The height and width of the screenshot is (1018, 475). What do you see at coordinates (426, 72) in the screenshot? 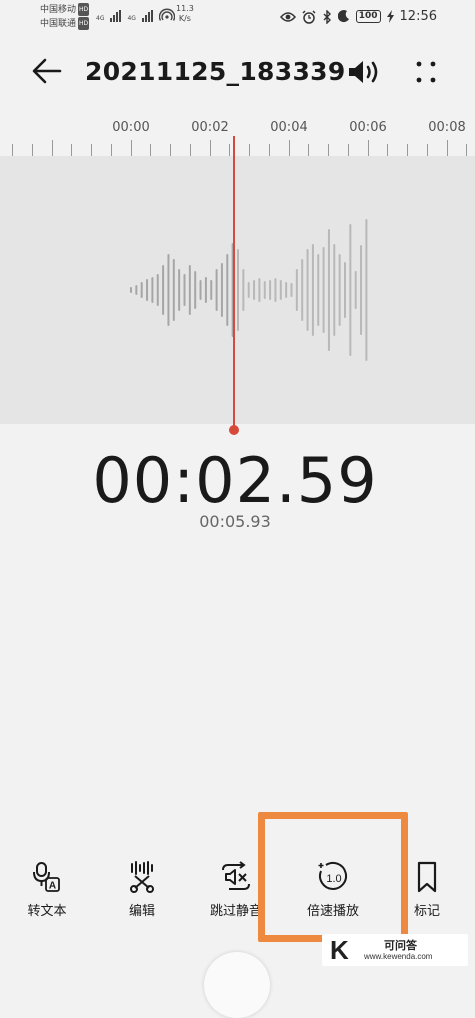
I see `more-options-icon` at bounding box center [426, 72].